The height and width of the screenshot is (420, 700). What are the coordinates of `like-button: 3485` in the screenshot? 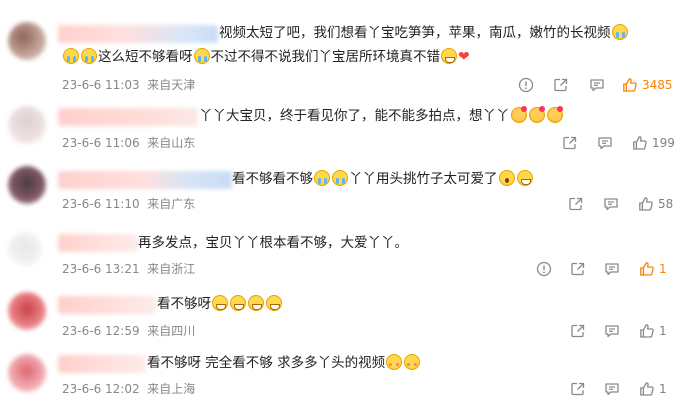 It's located at (647, 85).